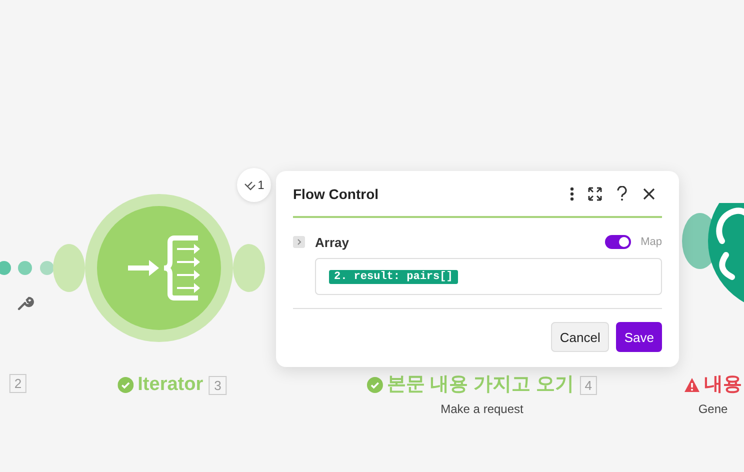 The height and width of the screenshot is (472, 744). What do you see at coordinates (299, 242) in the screenshot?
I see `expand-chevron-icon` at bounding box center [299, 242].